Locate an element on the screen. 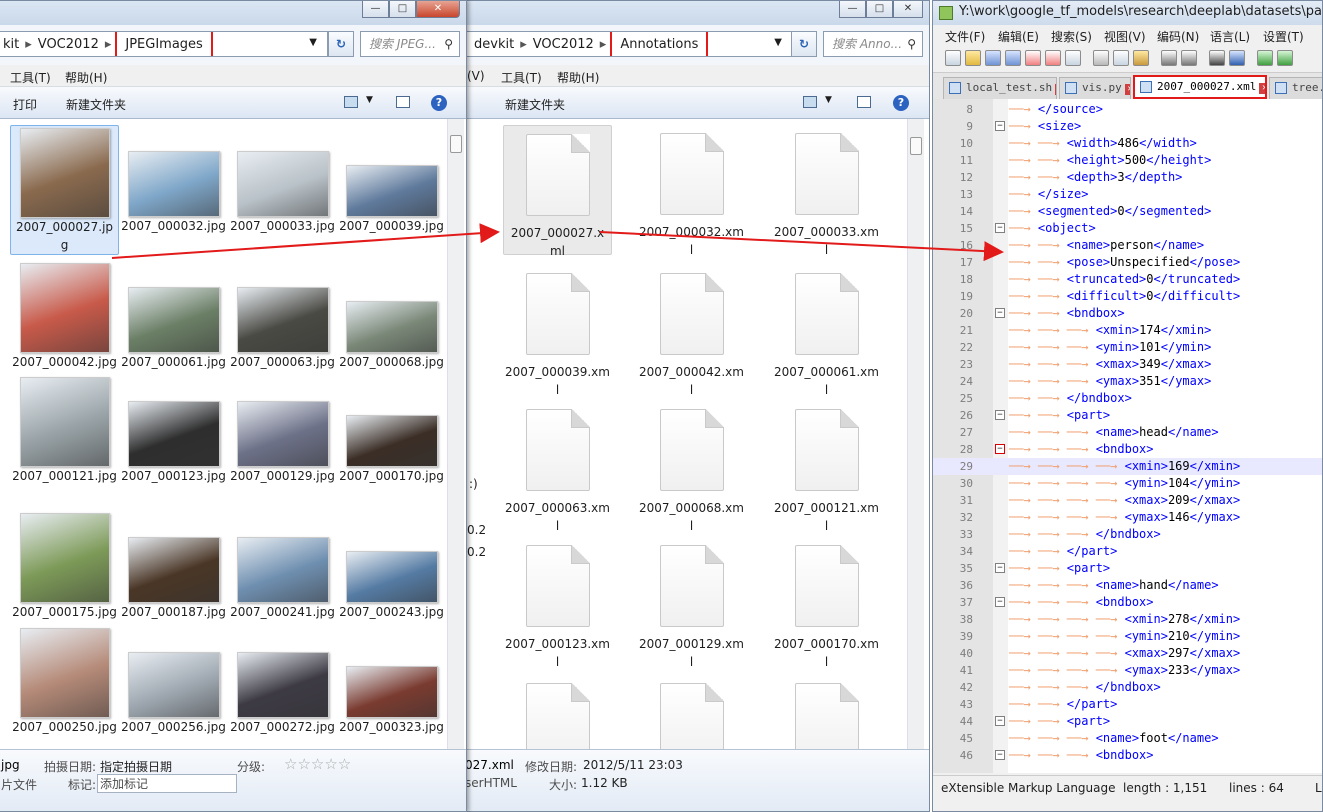 The width and height of the screenshot is (1323, 812). code-line: 12 ──→ ──→ <depth>3</depth> is located at coordinates (1127, 177).